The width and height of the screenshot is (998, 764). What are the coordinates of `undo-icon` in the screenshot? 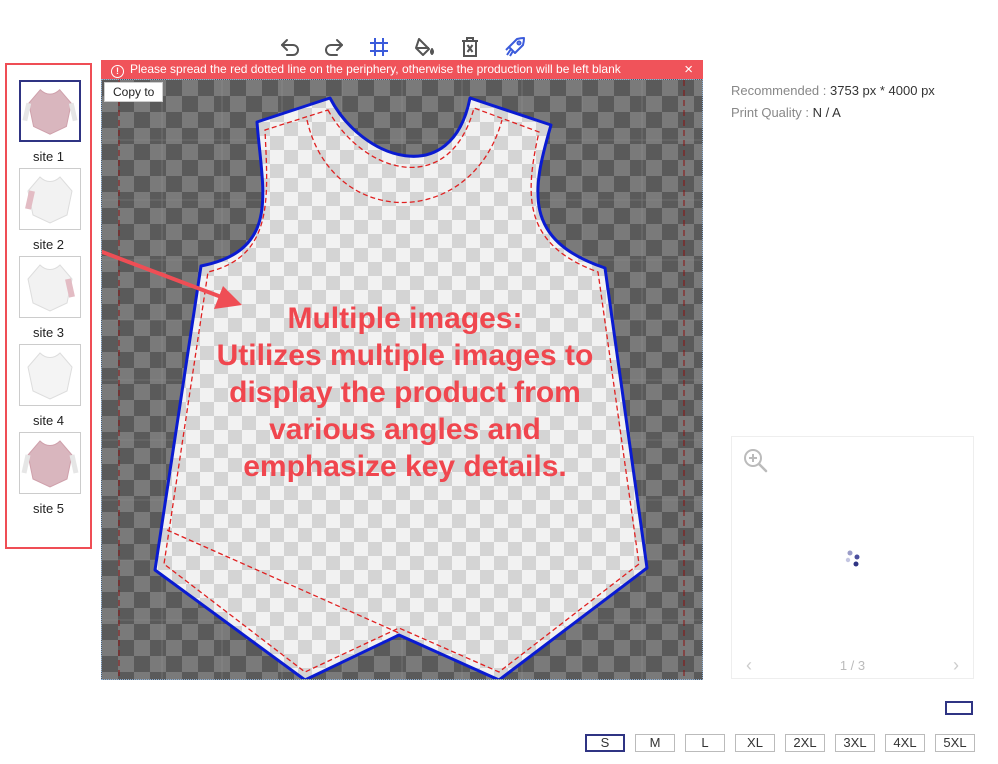 It's located at (290, 47).